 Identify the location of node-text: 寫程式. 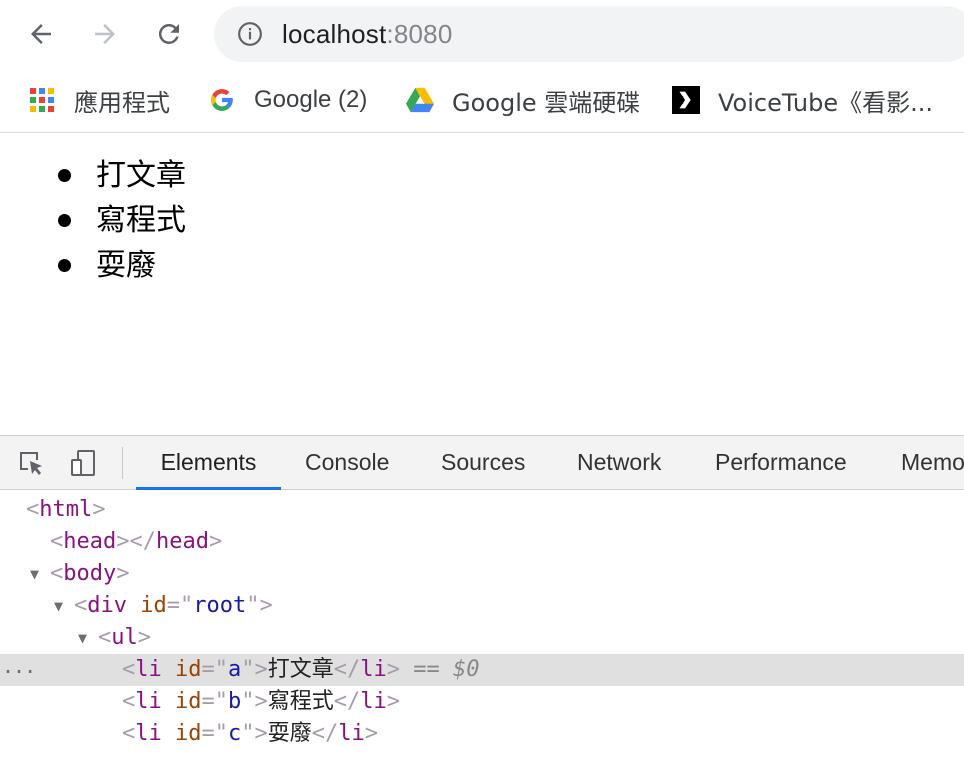
(300, 701).